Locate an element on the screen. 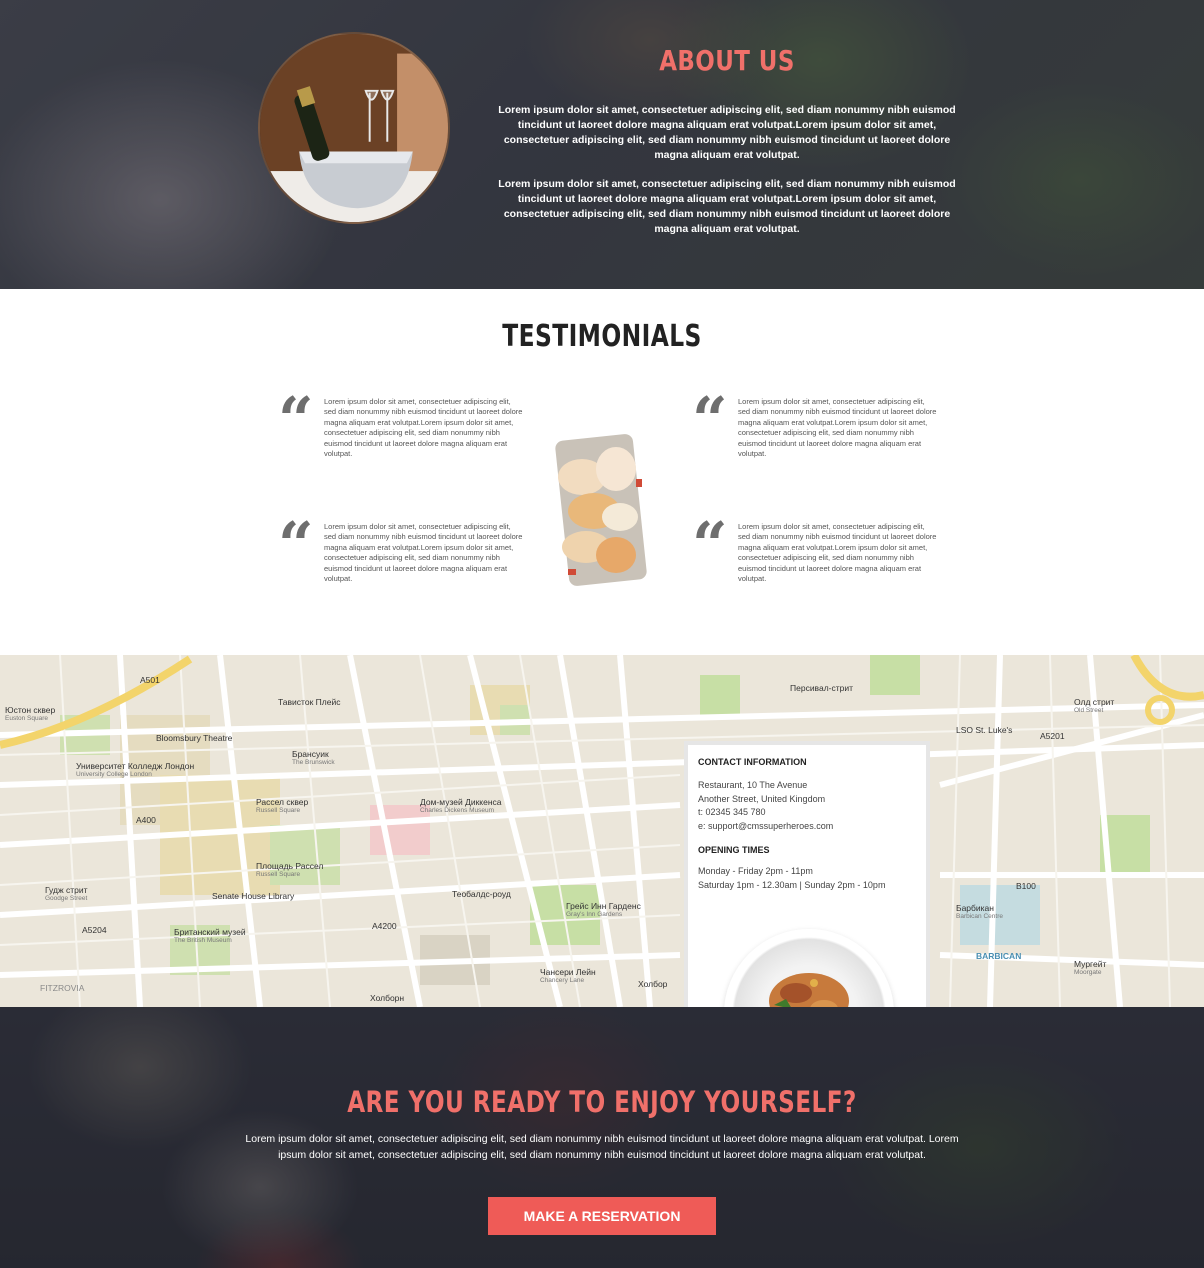 Image resolution: width=1204 pixels, height=1268 pixels. pasta-plate-photo is located at coordinates (809, 968).